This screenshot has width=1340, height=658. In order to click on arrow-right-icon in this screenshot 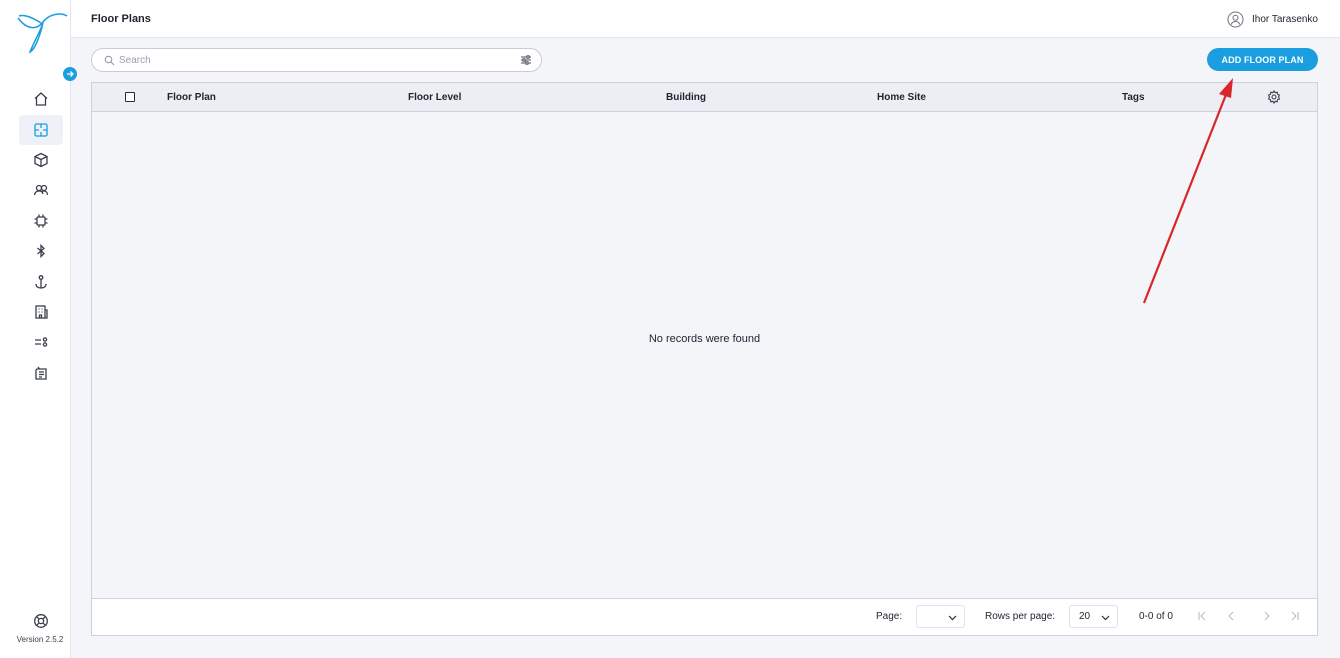, I will do `click(70, 74)`.